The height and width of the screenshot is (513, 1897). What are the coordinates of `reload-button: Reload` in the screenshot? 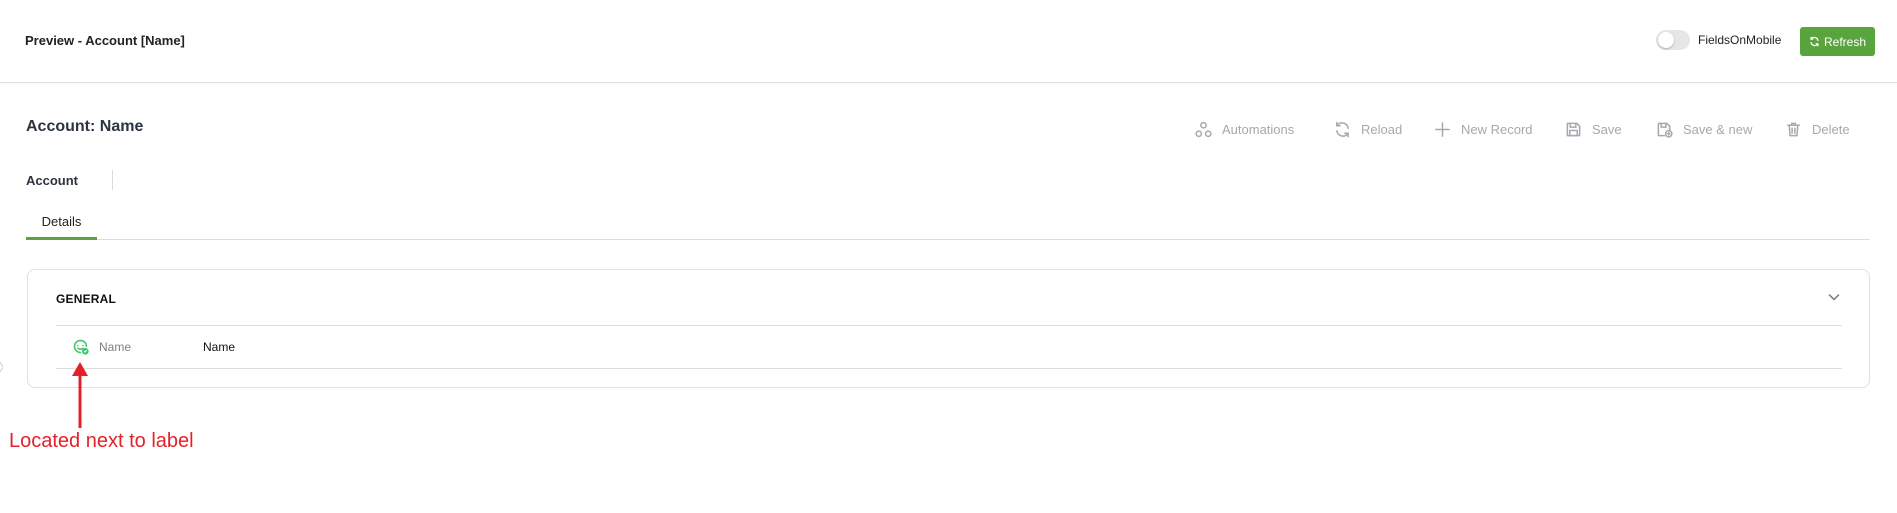 It's located at (1368, 129).